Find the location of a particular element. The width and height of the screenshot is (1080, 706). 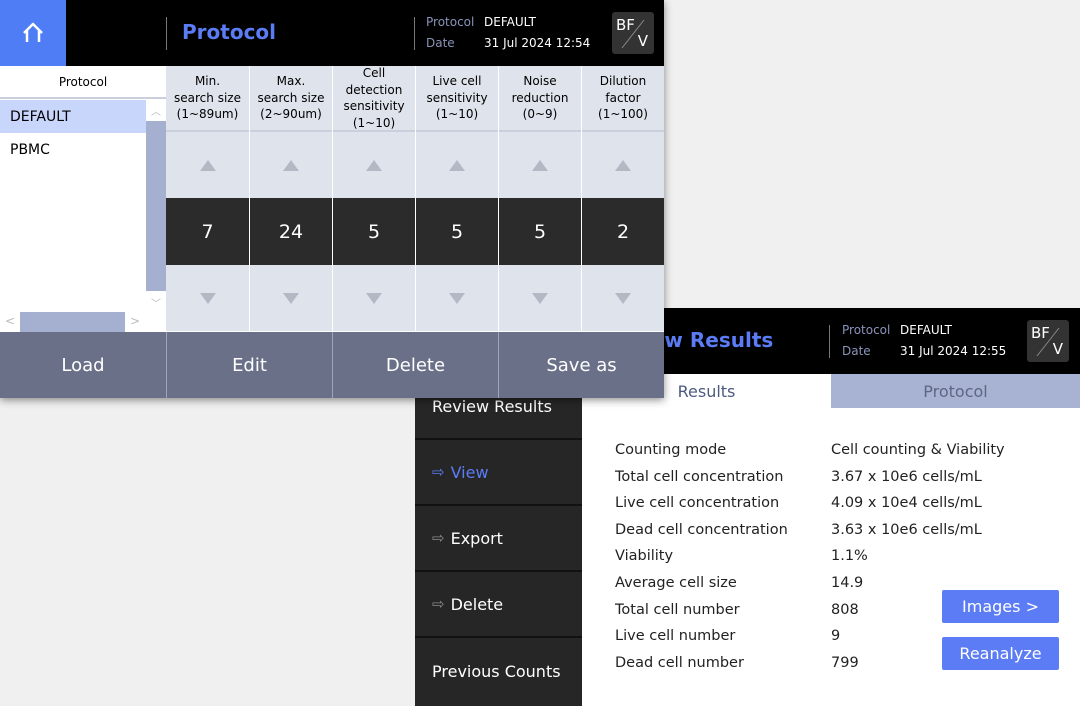

parameter-column: Noise reduction (0~9) 5 is located at coordinates (539, 199).